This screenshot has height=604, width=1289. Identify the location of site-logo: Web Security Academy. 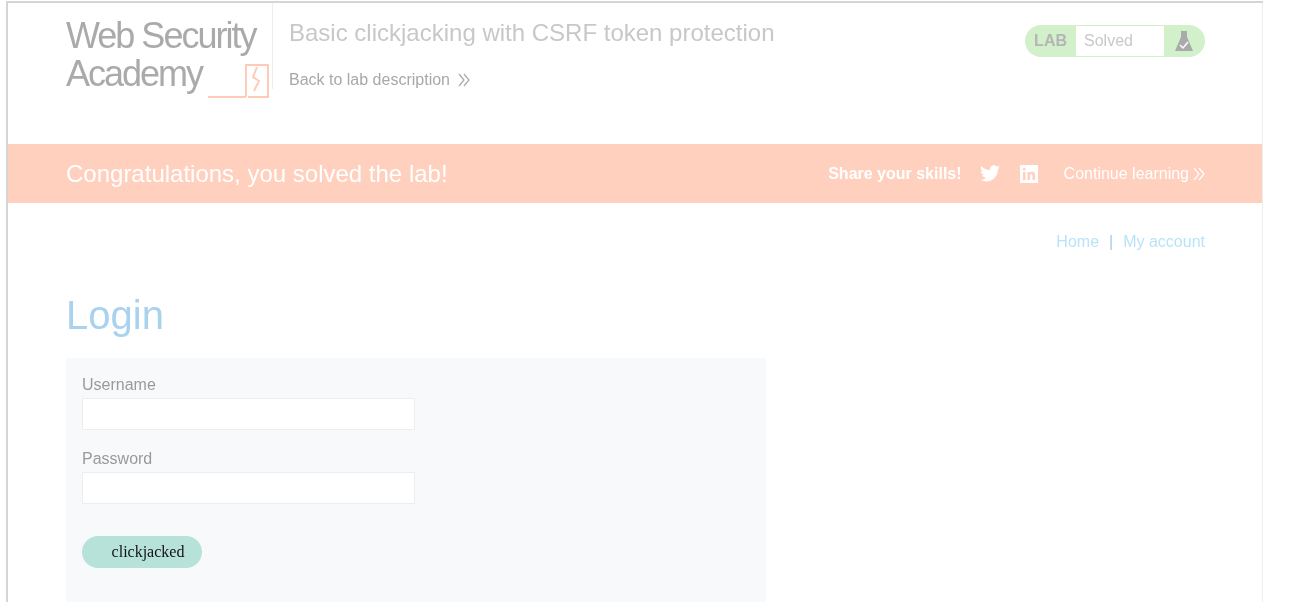
(163, 55).